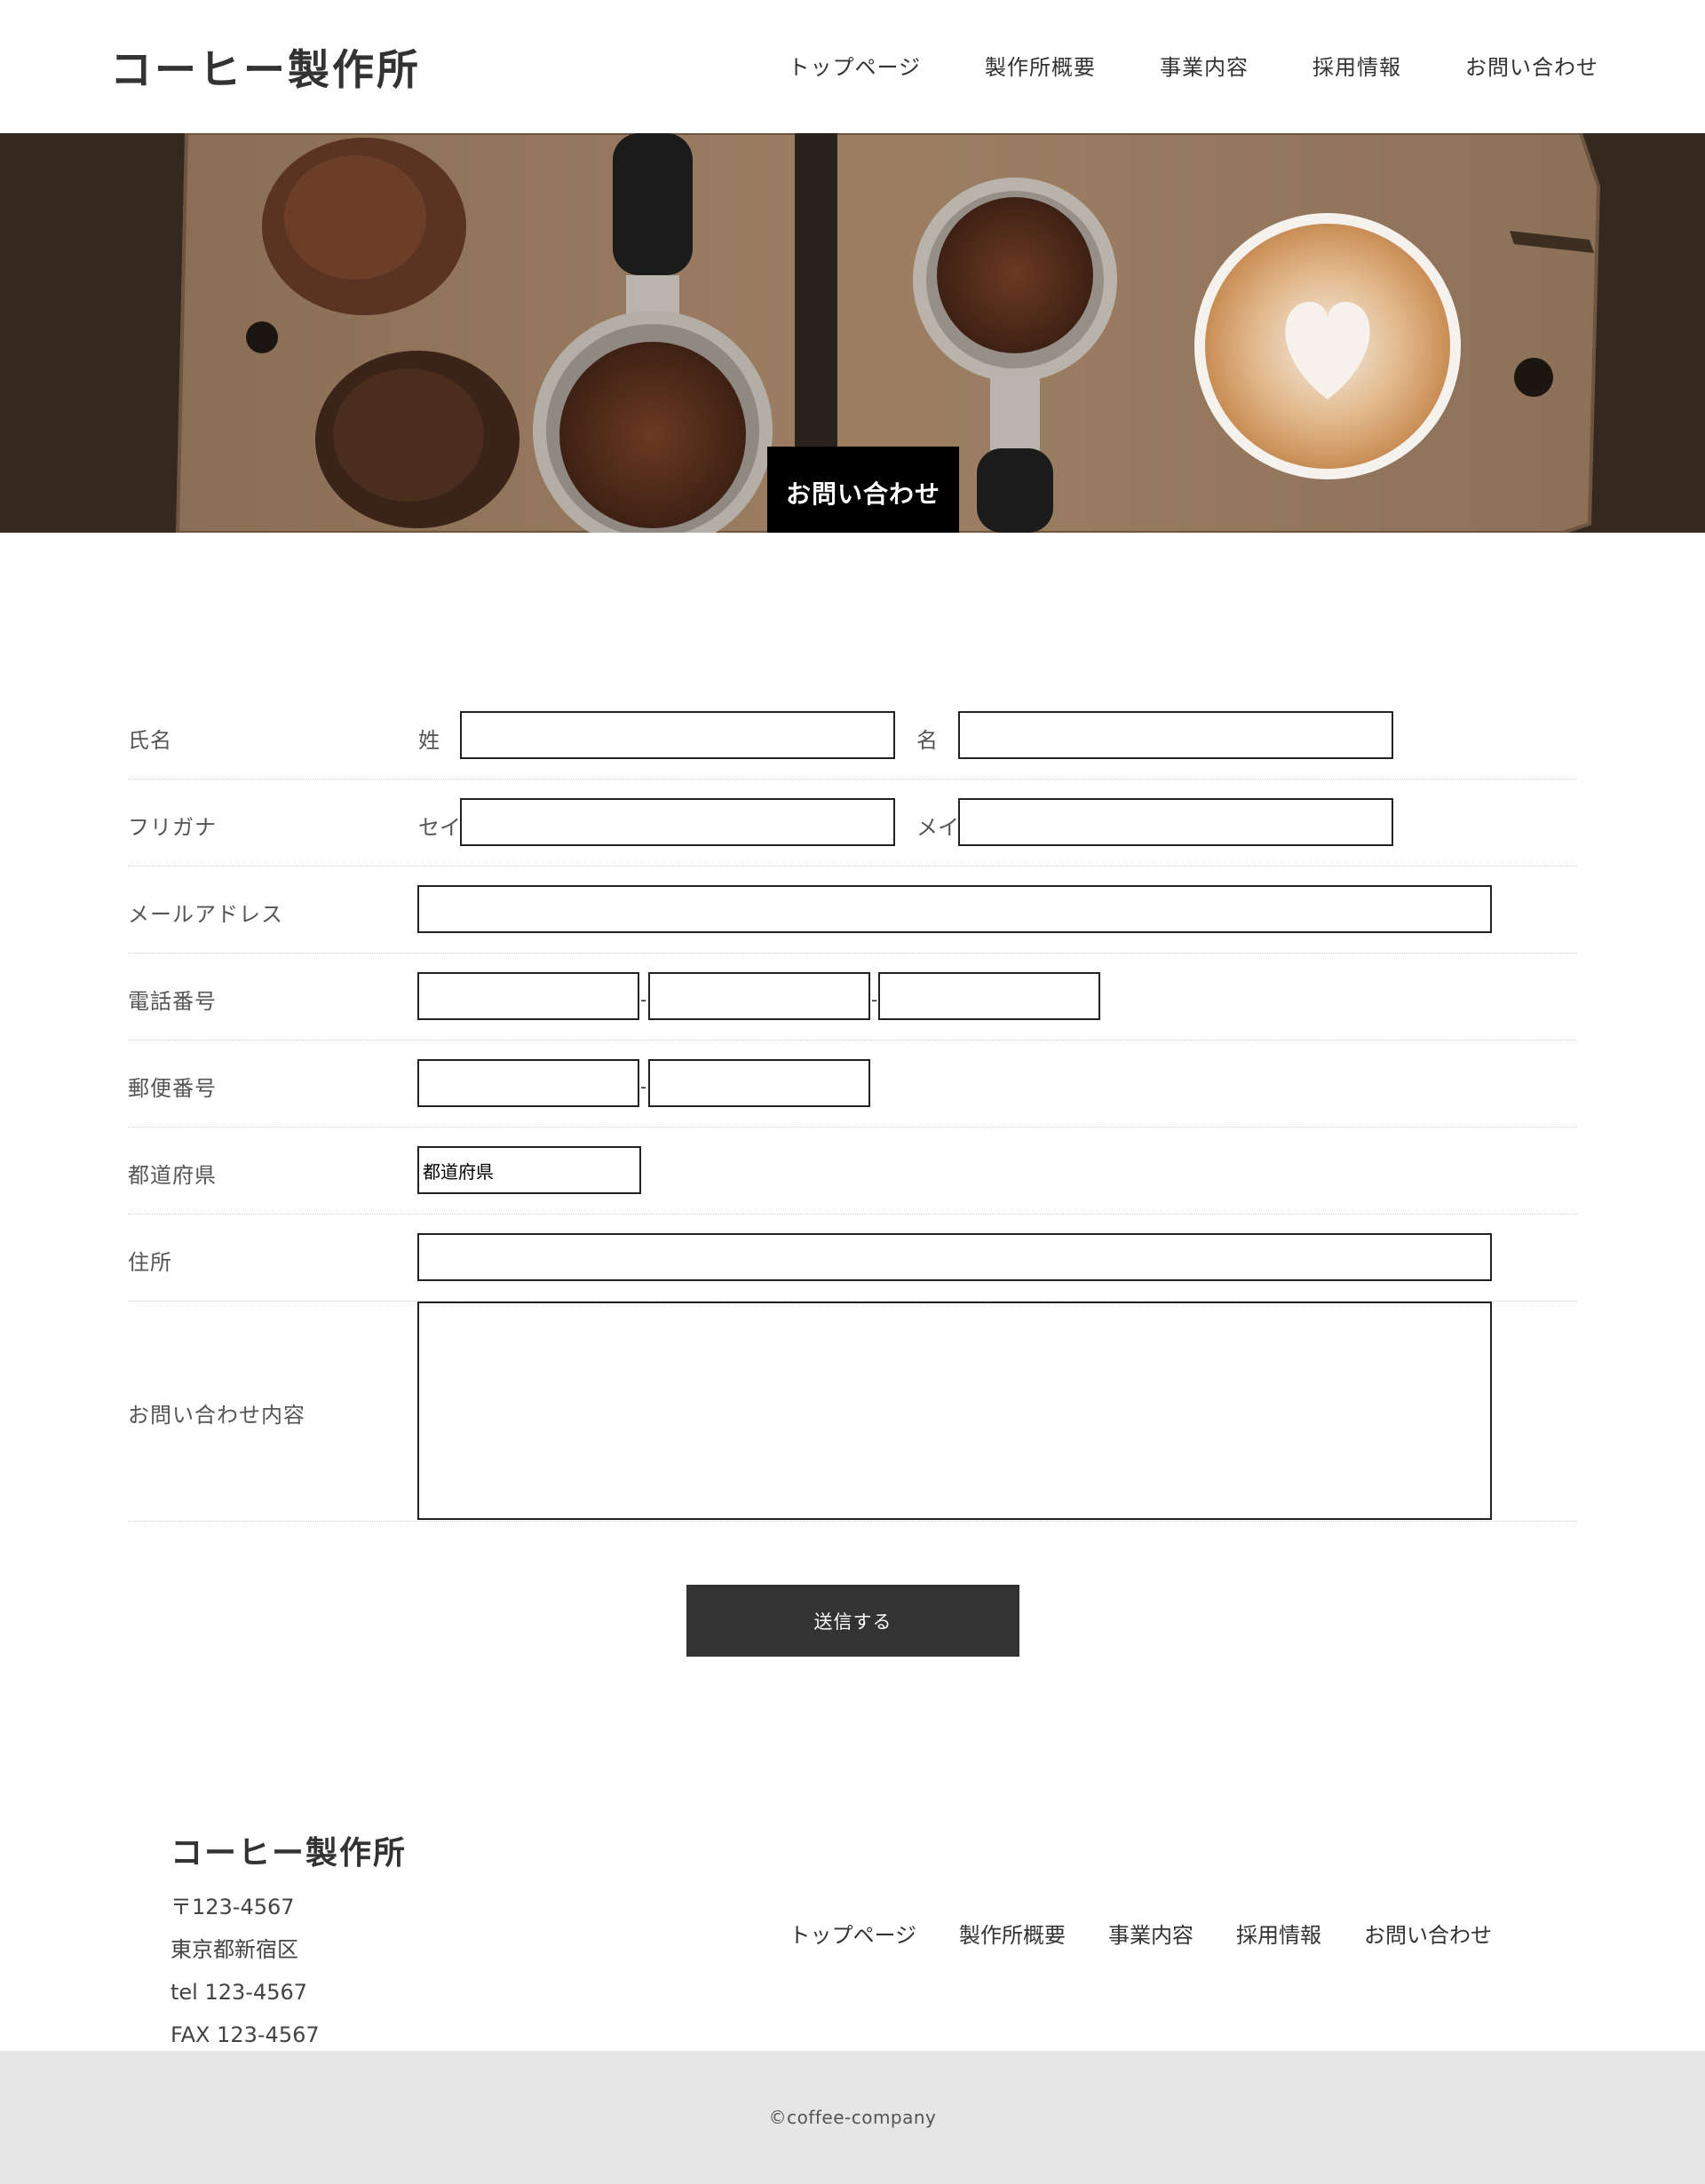 Image resolution: width=1705 pixels, height=2184 pixels. Describe the element at coordinates (1175, 735) in the screenshot. I see `first-name-input` at that location.